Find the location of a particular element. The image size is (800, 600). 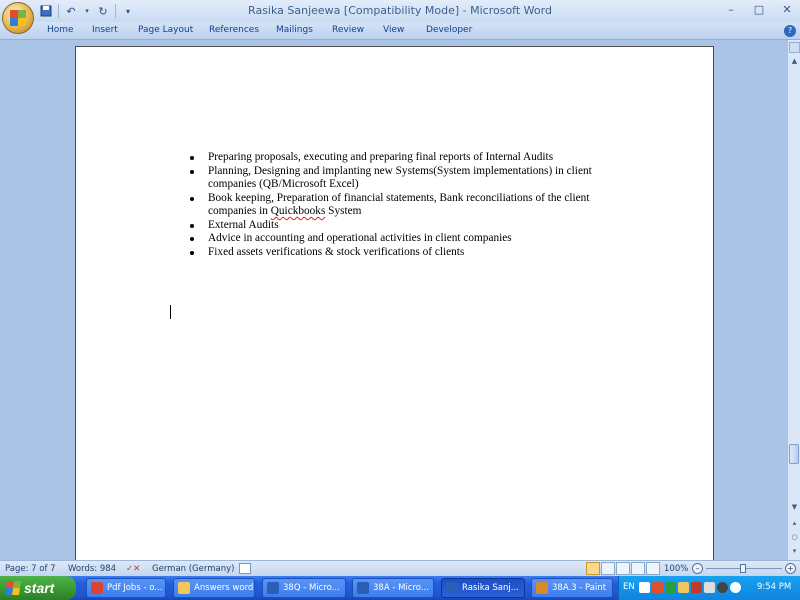

browser-icon is located at coordinates (97, 588).